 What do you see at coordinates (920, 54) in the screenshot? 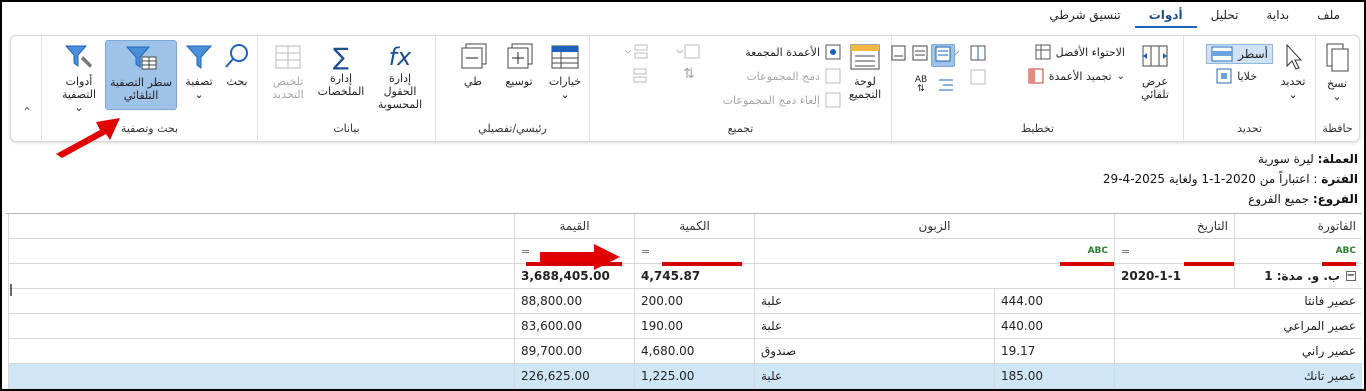
I see `layout-tabular-button` at bounding box center [920, 54].